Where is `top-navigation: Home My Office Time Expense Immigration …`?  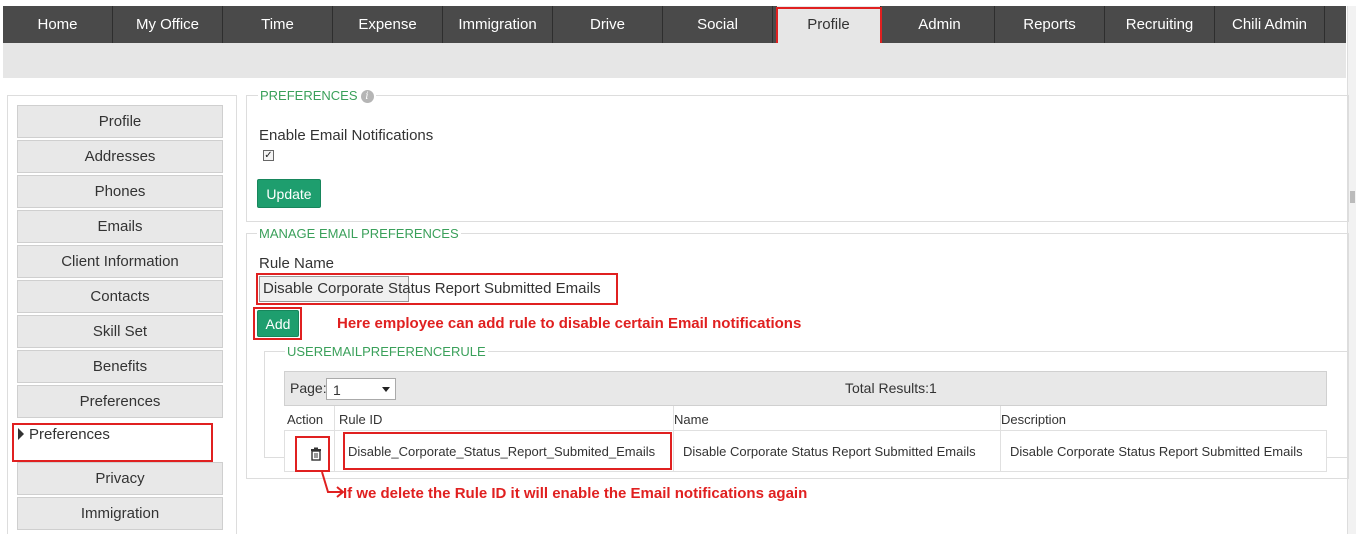 top-navigation: Home My Office Time Expense Immigration … is located at coordinates (674, 24).